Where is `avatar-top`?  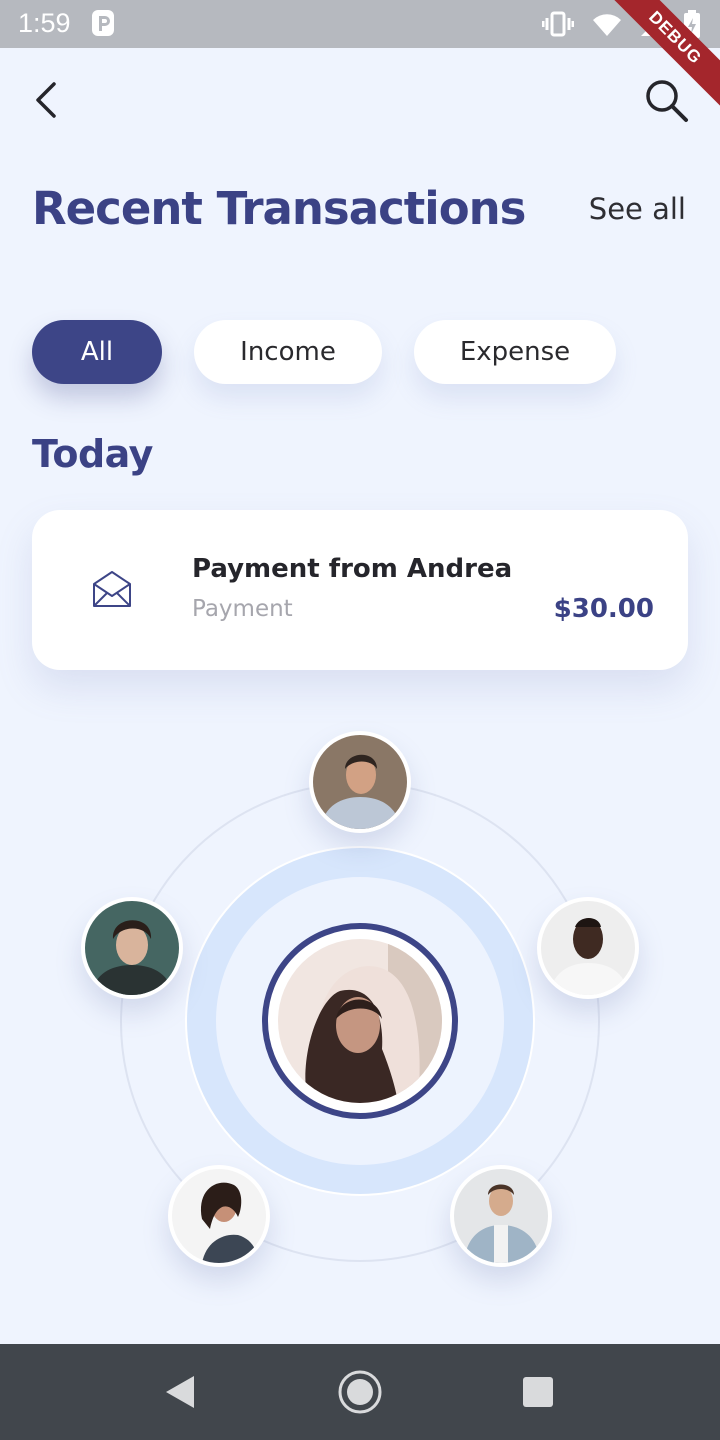 avatar-top is located at coordinates (360, 782).